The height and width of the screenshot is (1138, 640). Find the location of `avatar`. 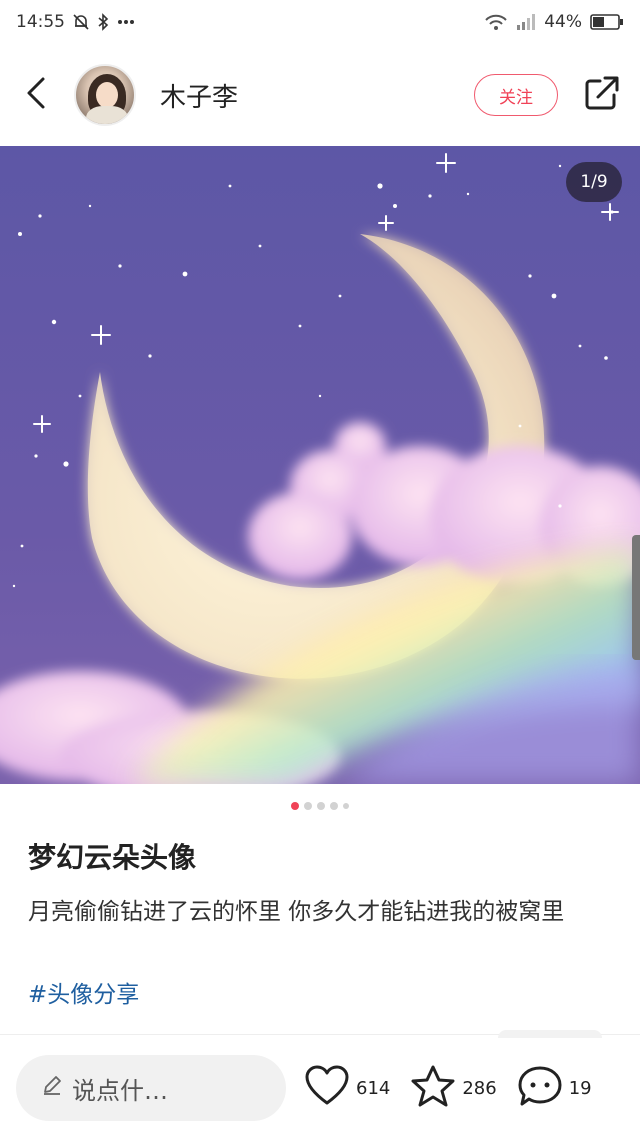

avatar is located at coordinates (105, 95).